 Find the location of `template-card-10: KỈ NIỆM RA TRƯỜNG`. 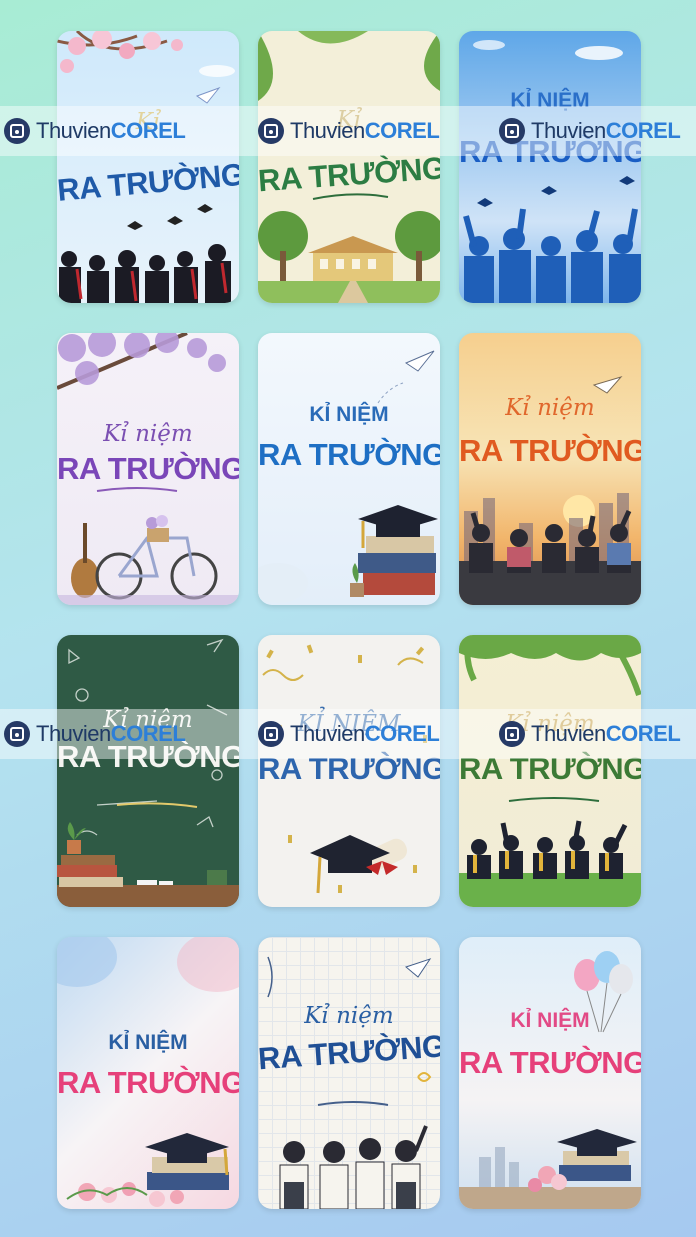

template-card-10: KỈ NIỆM RA TRƯỜNG is located at coordinates (148, 1073).